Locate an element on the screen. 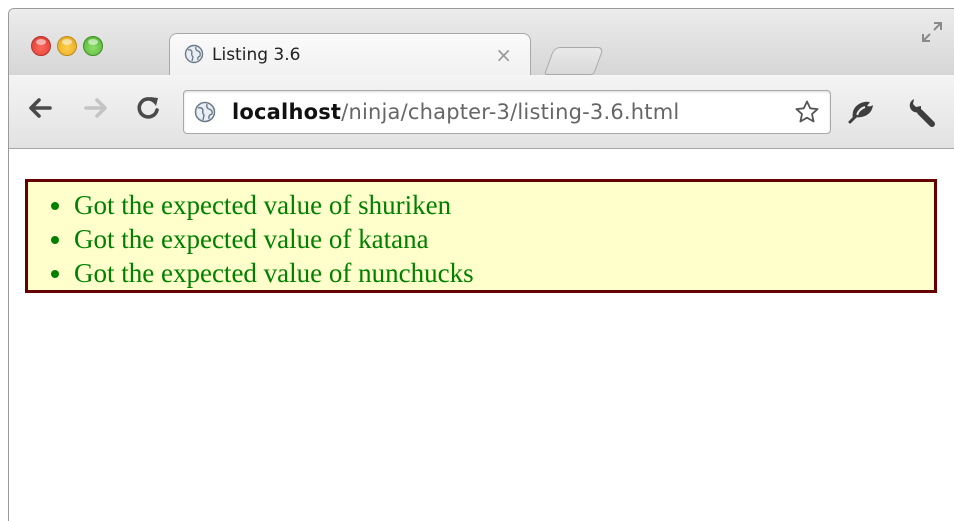 The width and height of the screenshot is (954, 521). forward-arrow-icon is located at coordinates (96, 108).